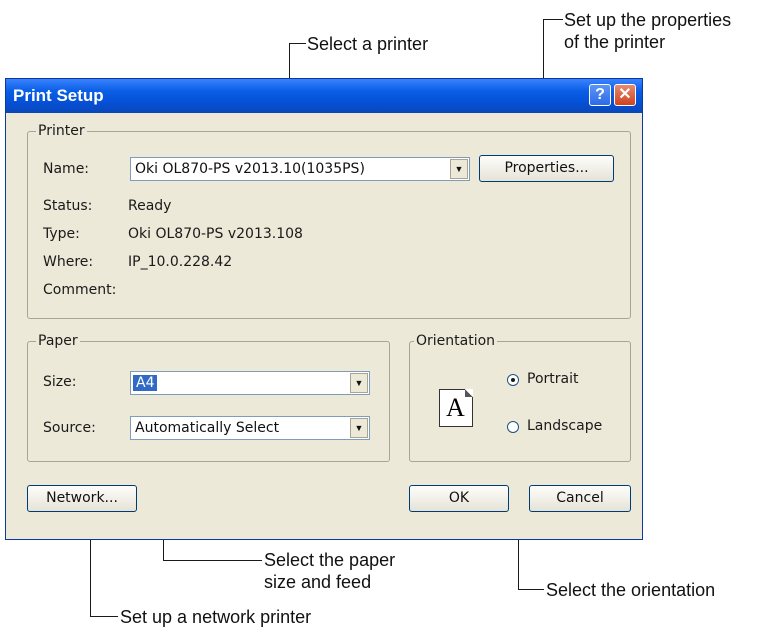  What do you see at coordinates (625, 95) in the screenshot?
I see `close-icon: ✕` at bounding box center [625, 95].